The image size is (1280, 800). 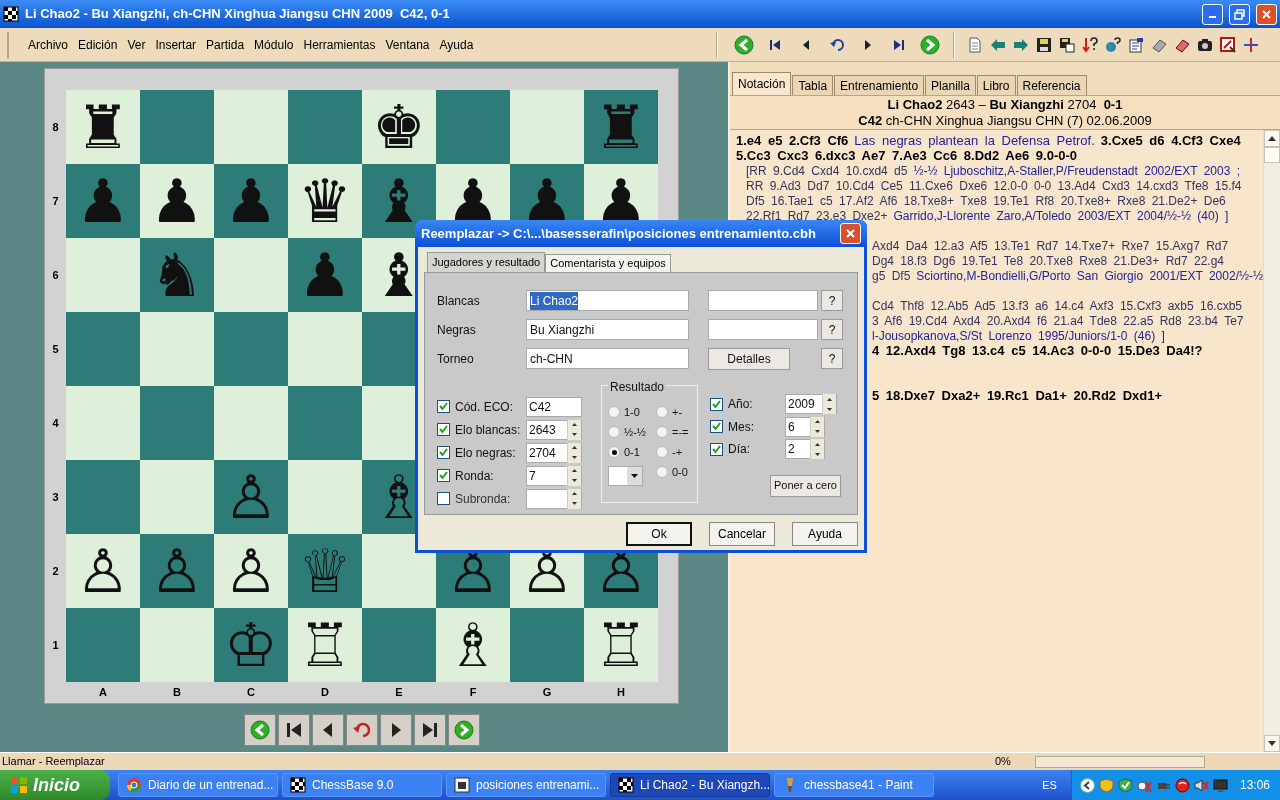 I want to click on menu-item: Edición, so click(x=98, y=44).